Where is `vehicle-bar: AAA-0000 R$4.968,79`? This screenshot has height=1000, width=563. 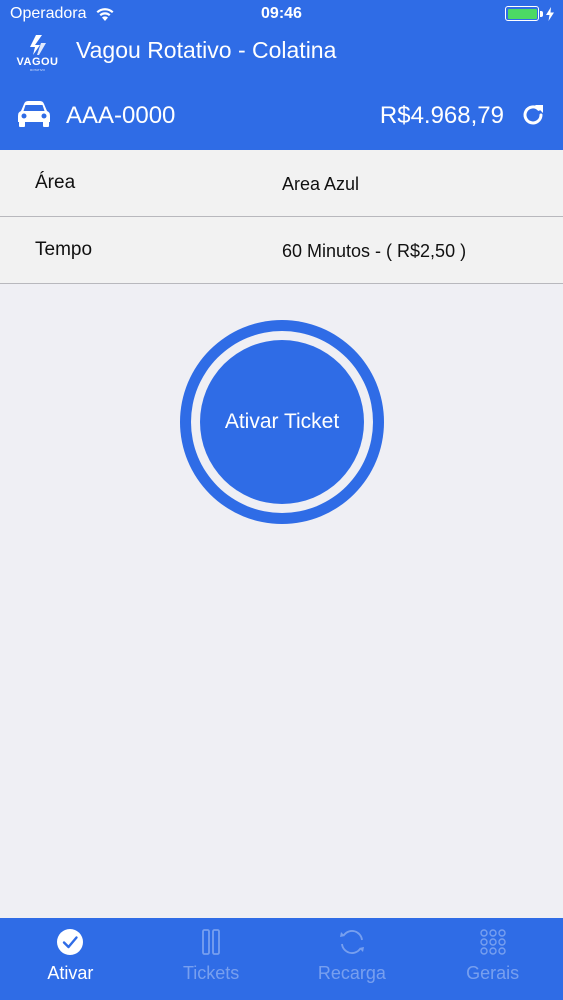 vehicle-bar: AAA-0000 R$4.968,79 is located at coordinates (281, 117).